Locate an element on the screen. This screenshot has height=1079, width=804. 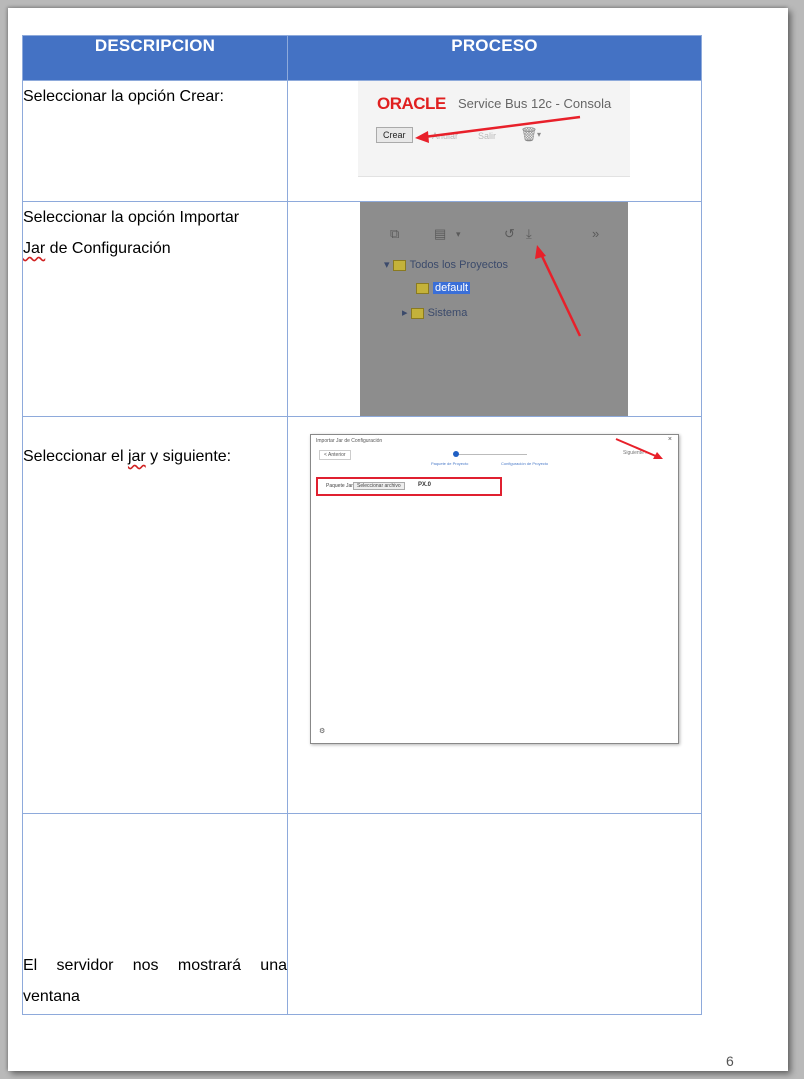
process-cell-empty is located at coordinates (494, 914).